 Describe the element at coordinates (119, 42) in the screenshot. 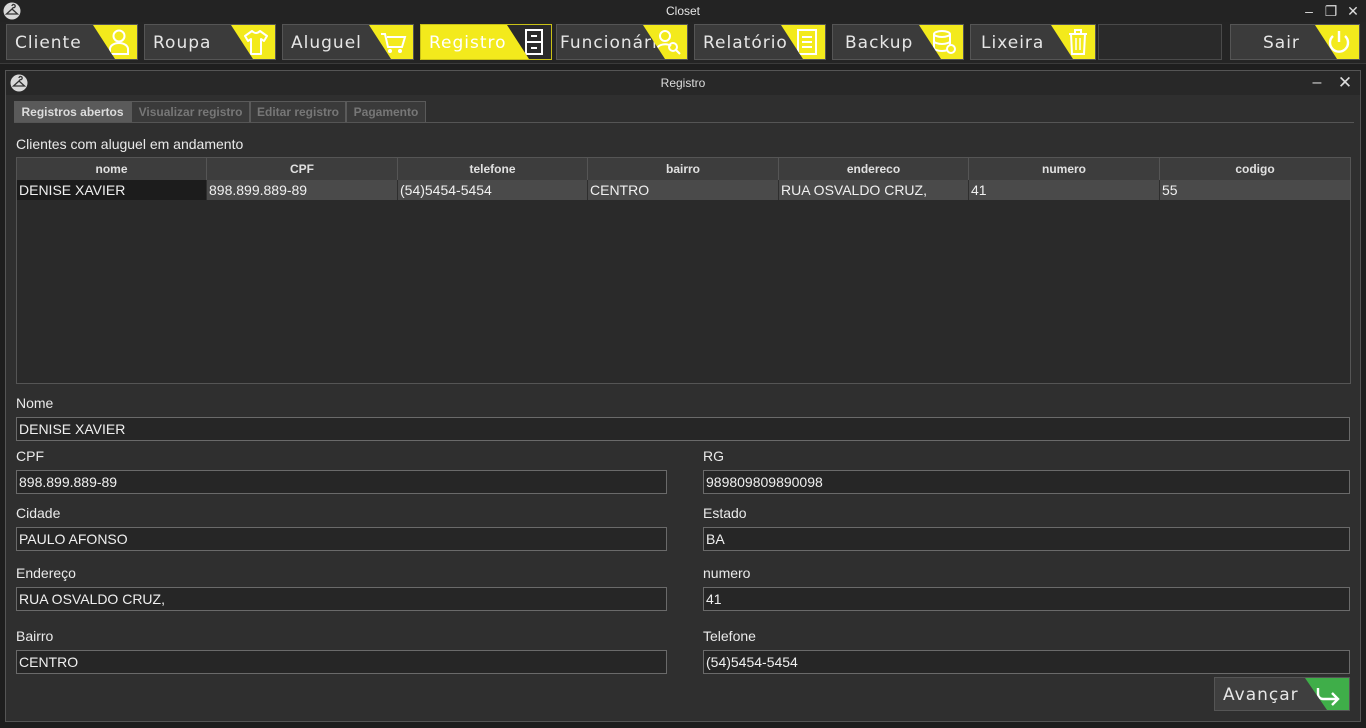

I see `user-icon` at that location.